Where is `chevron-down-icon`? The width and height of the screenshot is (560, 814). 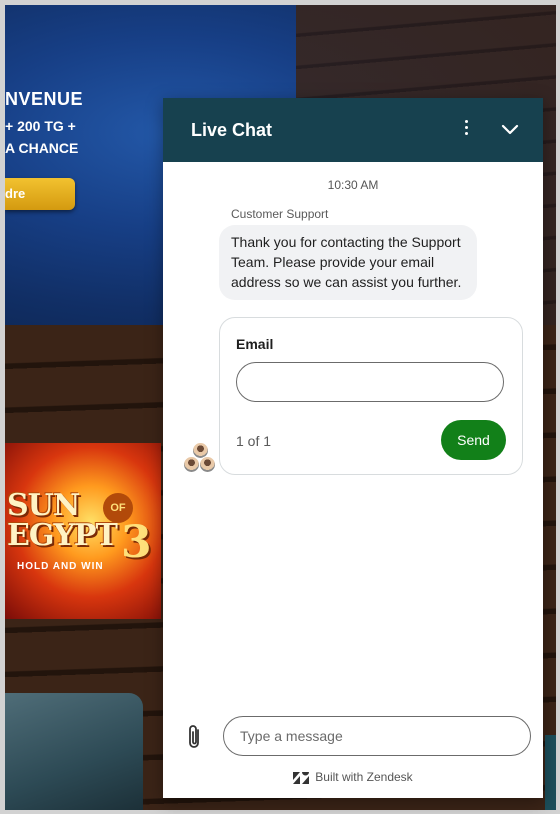
chevron-down-icon is located at coordinates (510, 130).